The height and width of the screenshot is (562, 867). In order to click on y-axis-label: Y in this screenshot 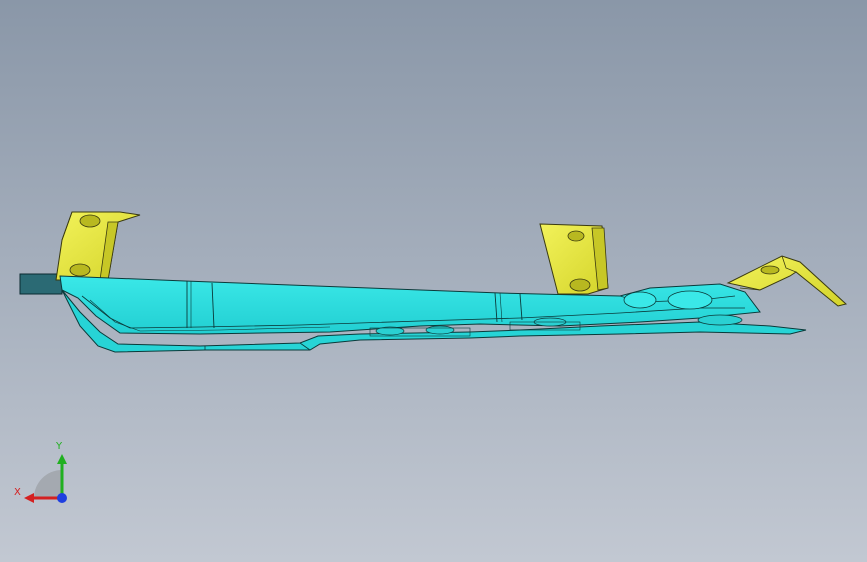, I will do `click(59, 446)`.